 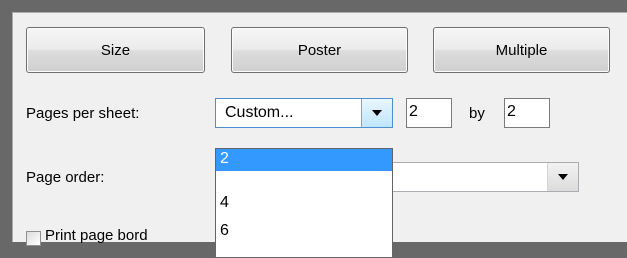 I want to click on multiple-button: Multiple, so click(x=521, y=50).